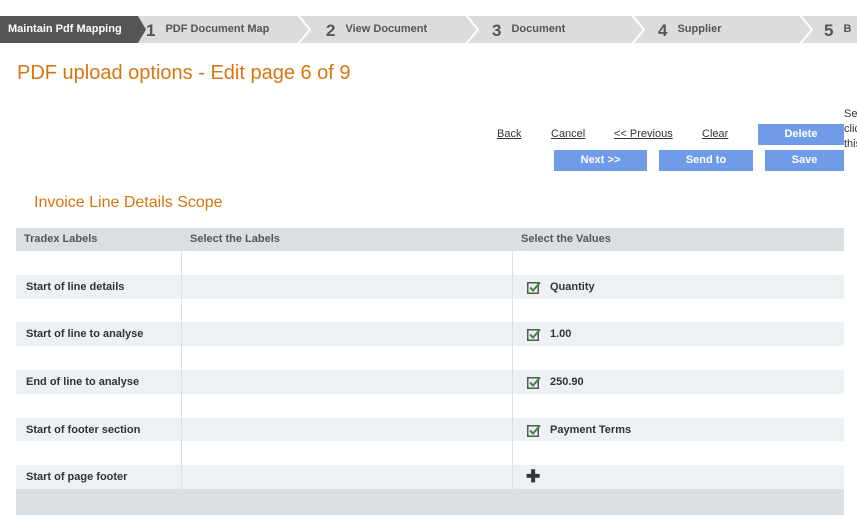  I want to click on wizard-step-3: 3 Document, so click(528, 29).